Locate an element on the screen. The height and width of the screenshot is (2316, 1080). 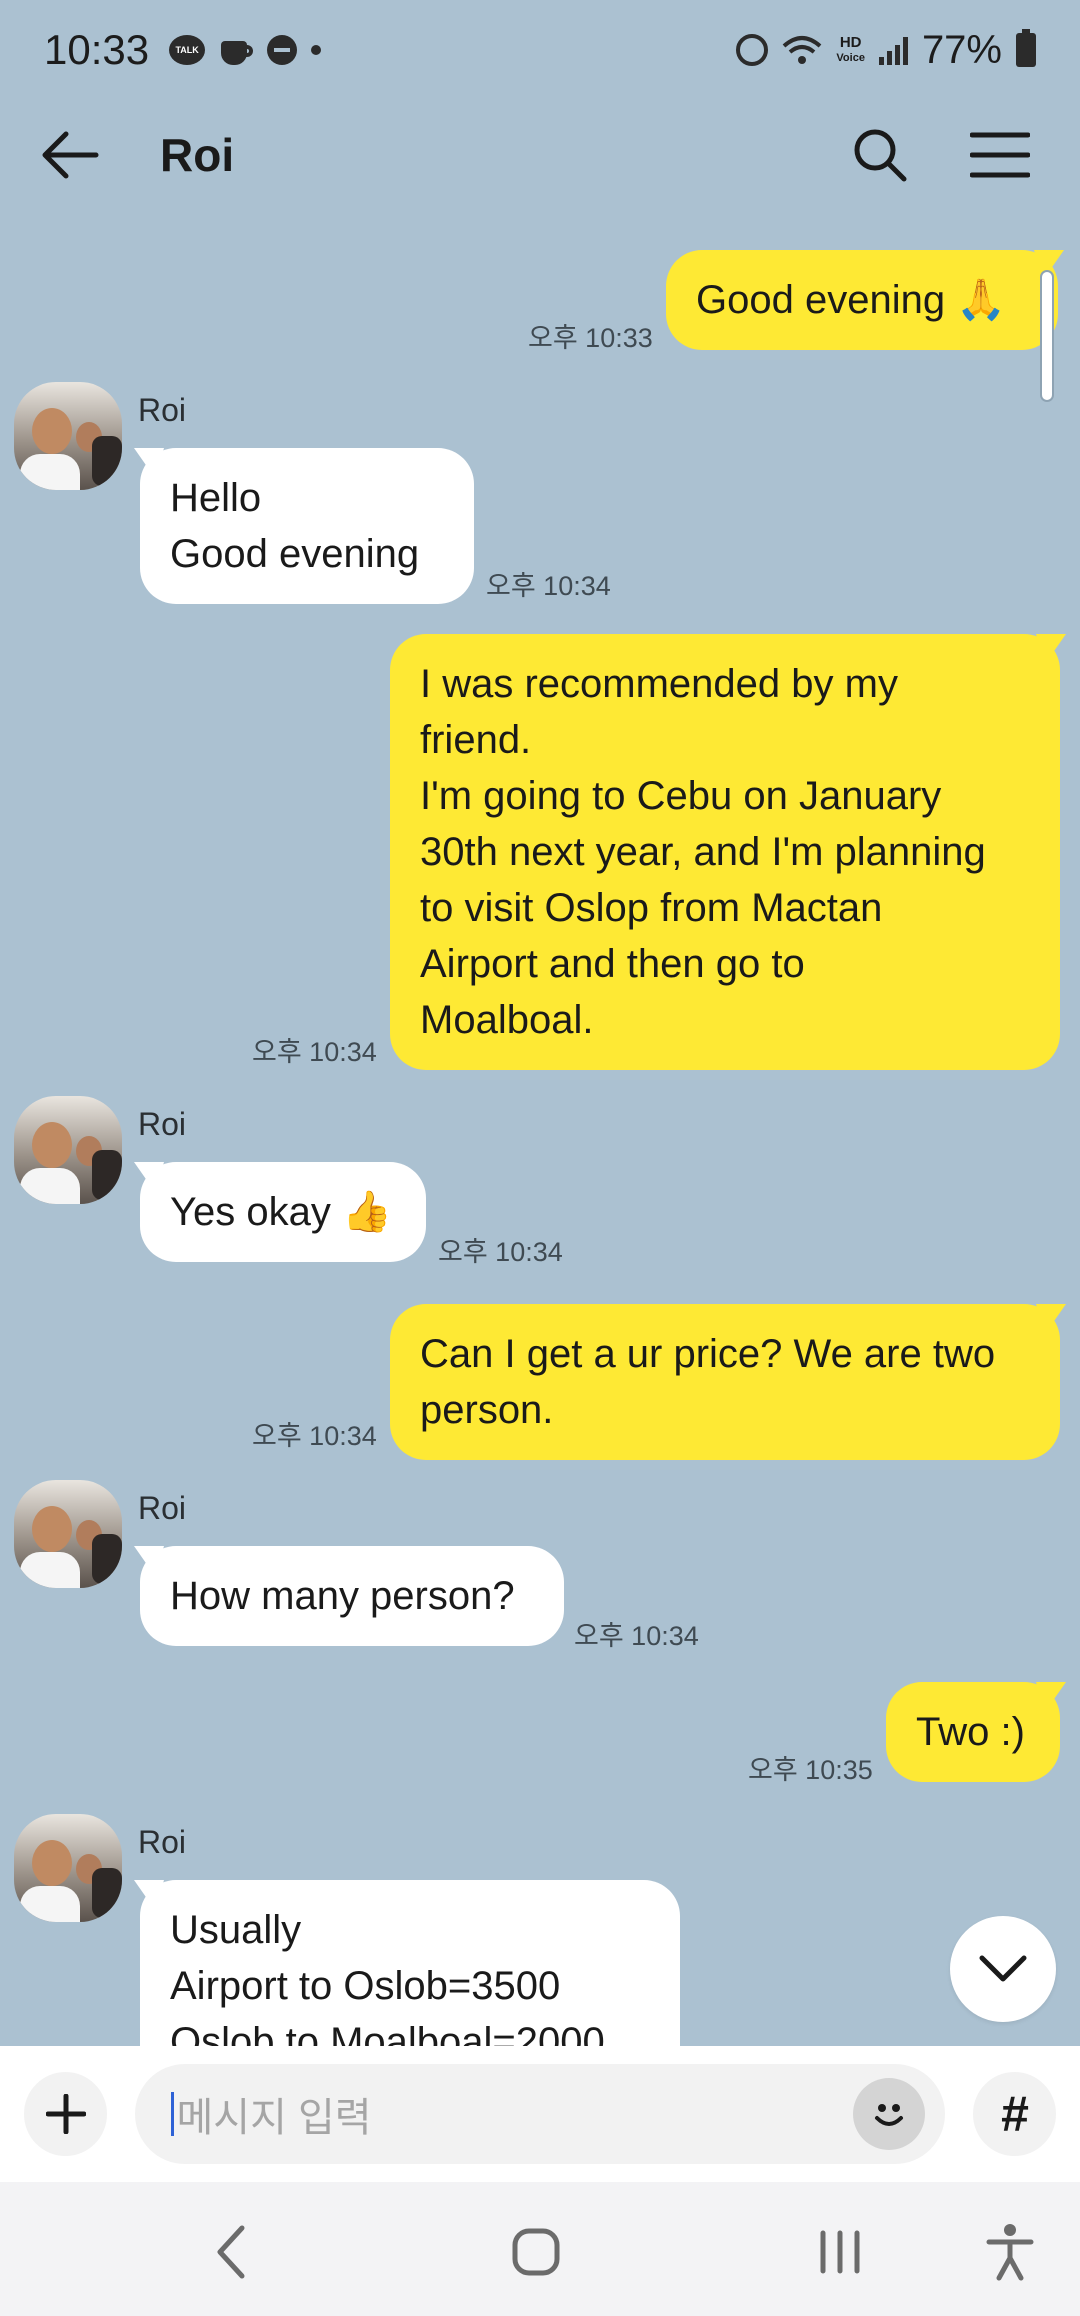
nav-back-icon is located at coordinates (231, 2252).